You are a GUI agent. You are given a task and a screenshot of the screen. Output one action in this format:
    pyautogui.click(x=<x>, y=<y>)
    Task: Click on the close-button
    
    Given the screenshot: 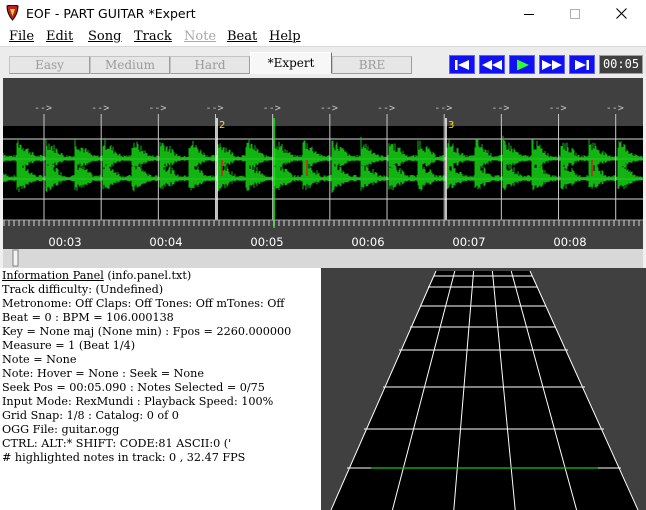 What is the action you would take?
    pyautogui.click(x=621, y=13)
    